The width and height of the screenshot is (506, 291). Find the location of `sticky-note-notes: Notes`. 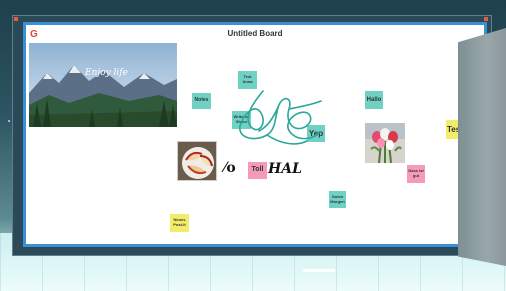

sticky-note-notes: Notes is located at coordinates (201, 101).